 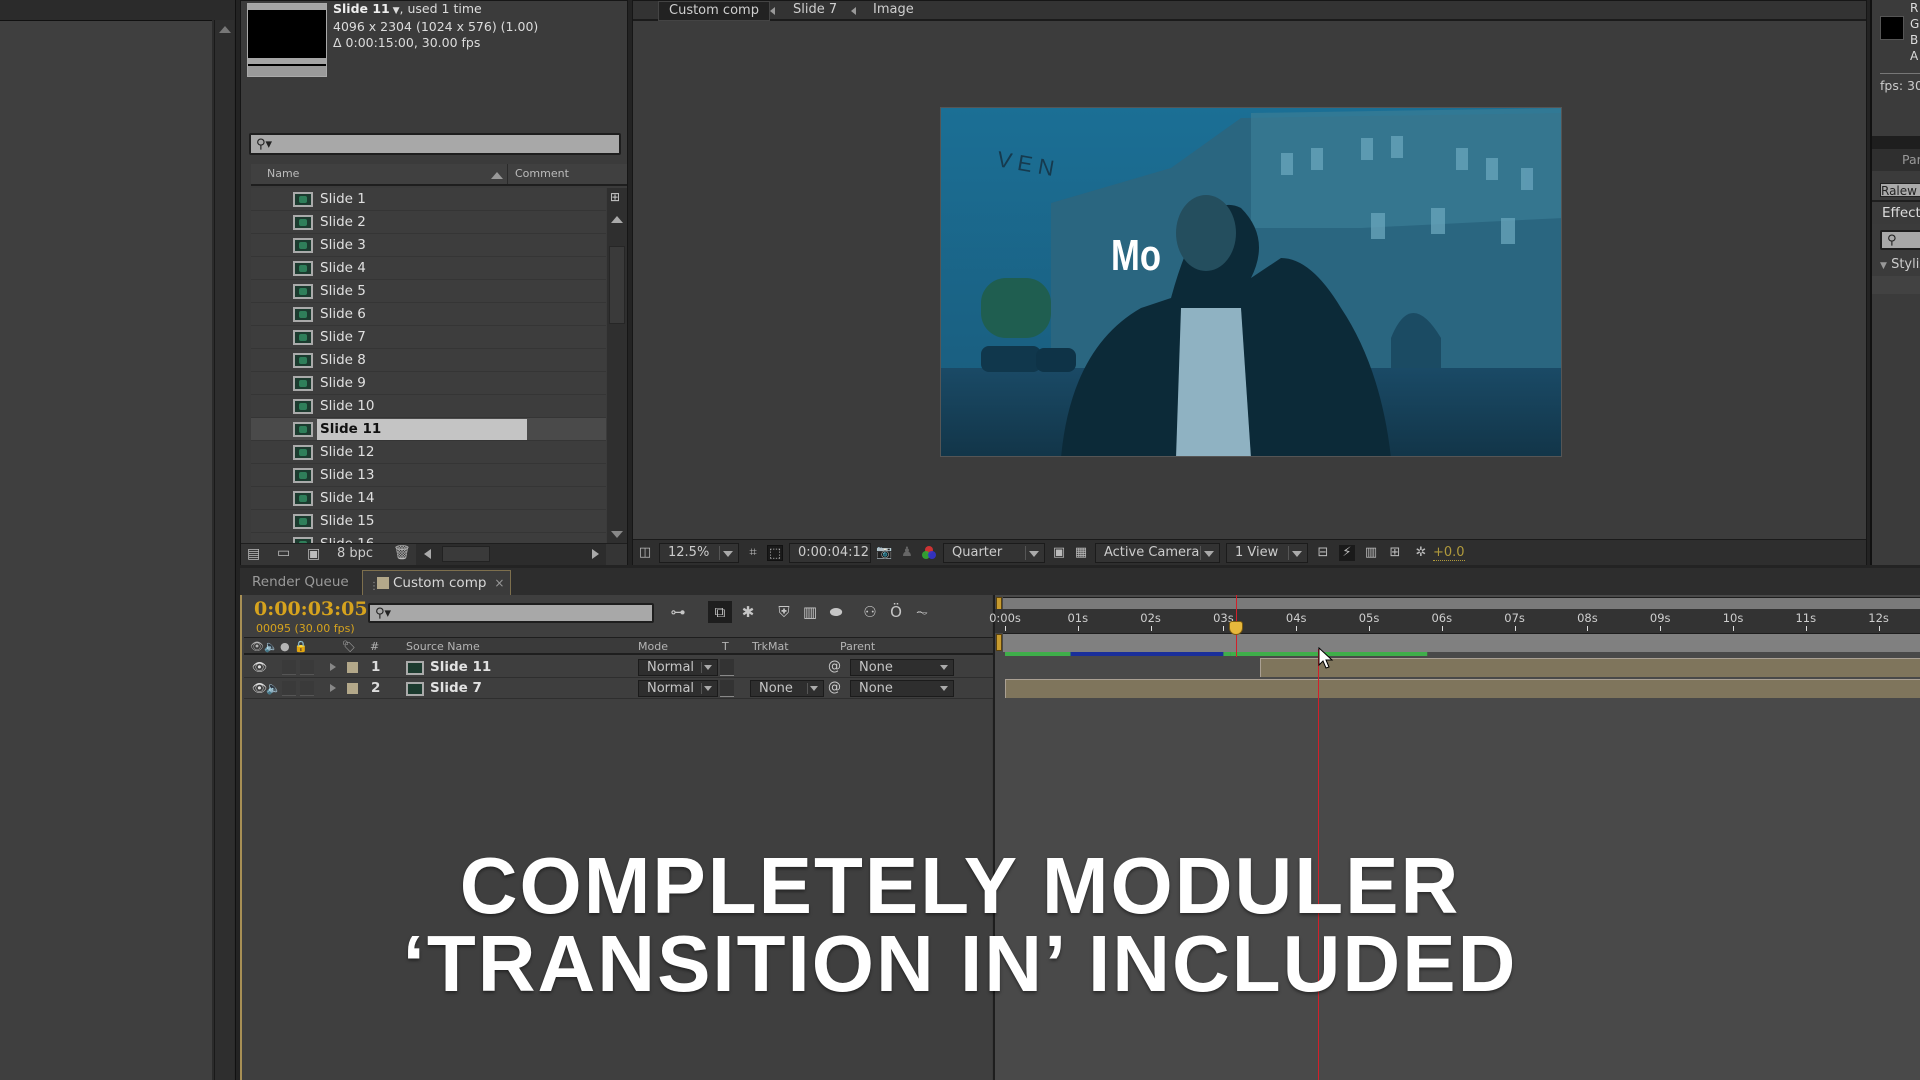 What do you see at coordinates (896, 612) in the screenshot?
I see `live-update-icon: Ö` at bounding box center [896, 612].